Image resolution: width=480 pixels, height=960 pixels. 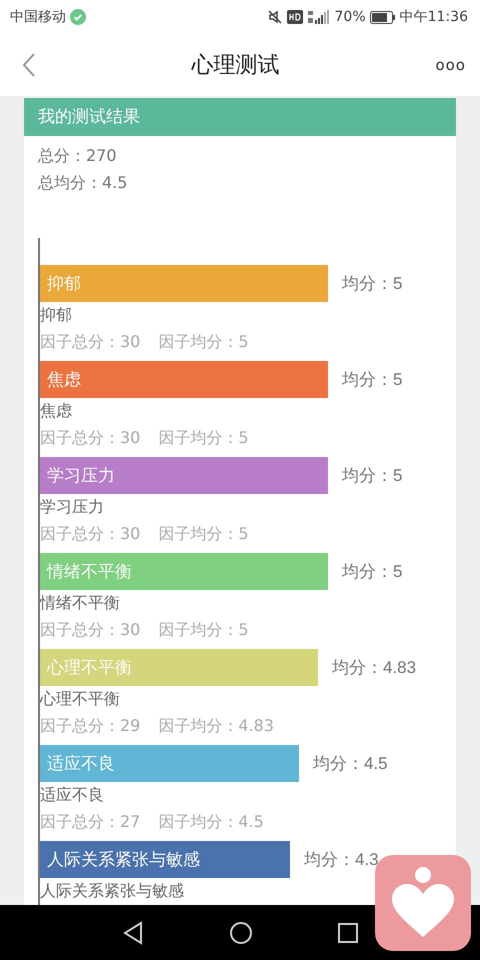 What do you see at coordinates (56, 411) in the screenshot?
I see `factor-name: 焦虑` at bounding box center [56, 411].